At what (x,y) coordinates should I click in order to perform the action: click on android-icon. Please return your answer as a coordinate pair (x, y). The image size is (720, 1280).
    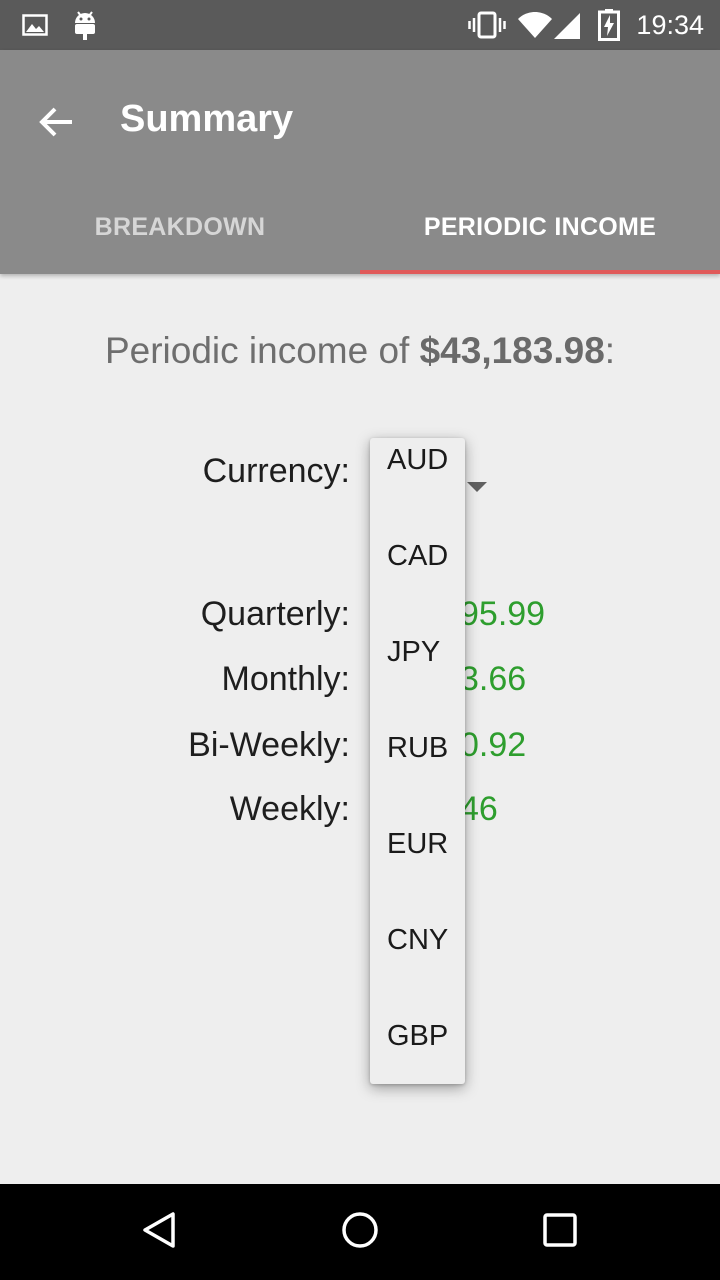
    Looking at the image, I should click on (85, 25).